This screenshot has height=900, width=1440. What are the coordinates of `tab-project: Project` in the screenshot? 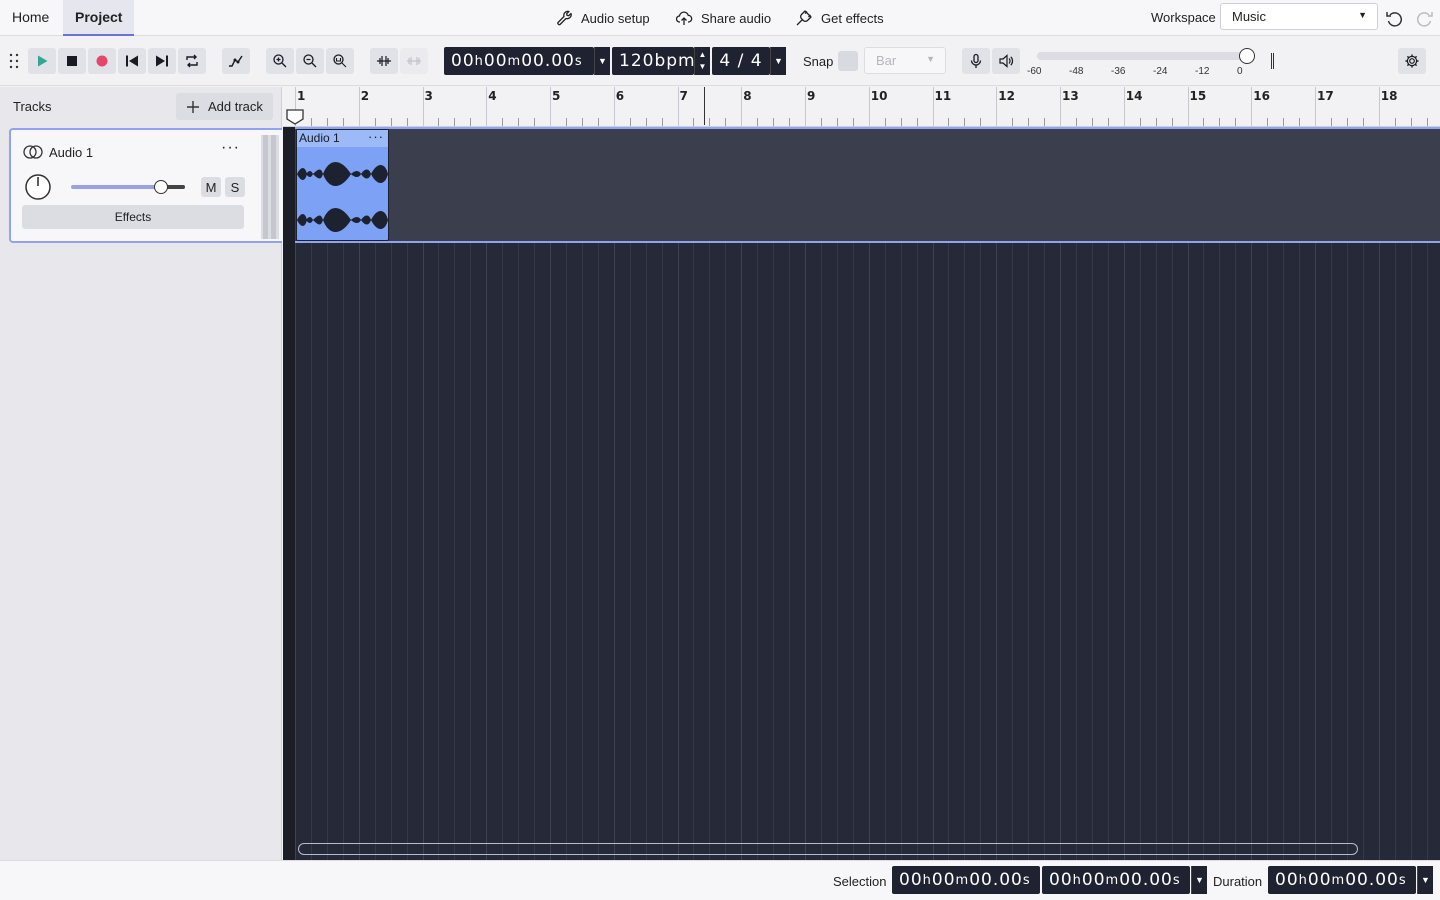 It's located at (99, 18).